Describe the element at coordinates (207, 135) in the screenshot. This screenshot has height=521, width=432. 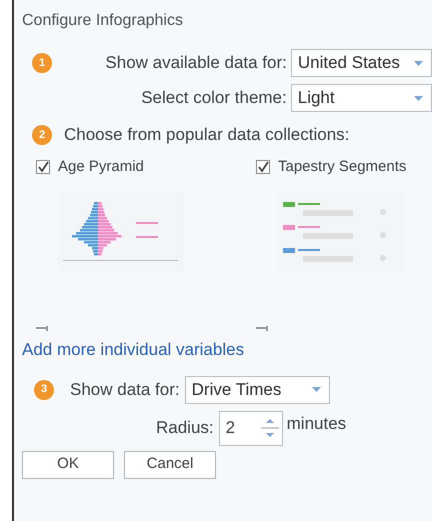
I see `section-label: Choose from popular data collections:` at that location.